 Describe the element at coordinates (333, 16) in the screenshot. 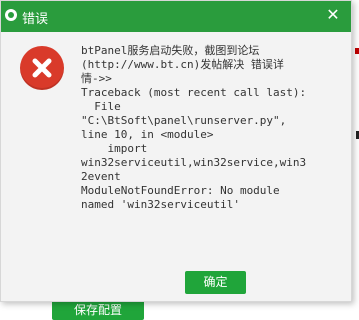

I see `close-button: ✕` at that location.